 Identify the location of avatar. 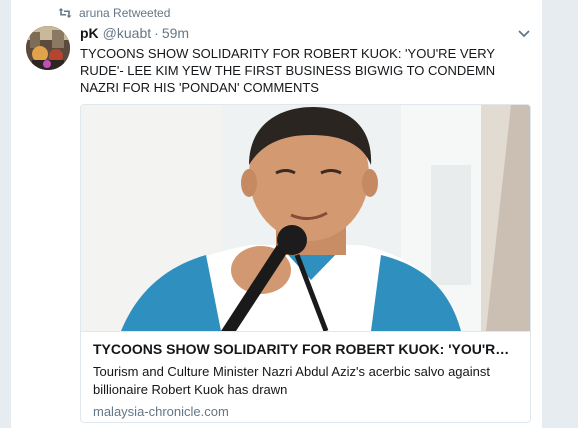
(48, 48).